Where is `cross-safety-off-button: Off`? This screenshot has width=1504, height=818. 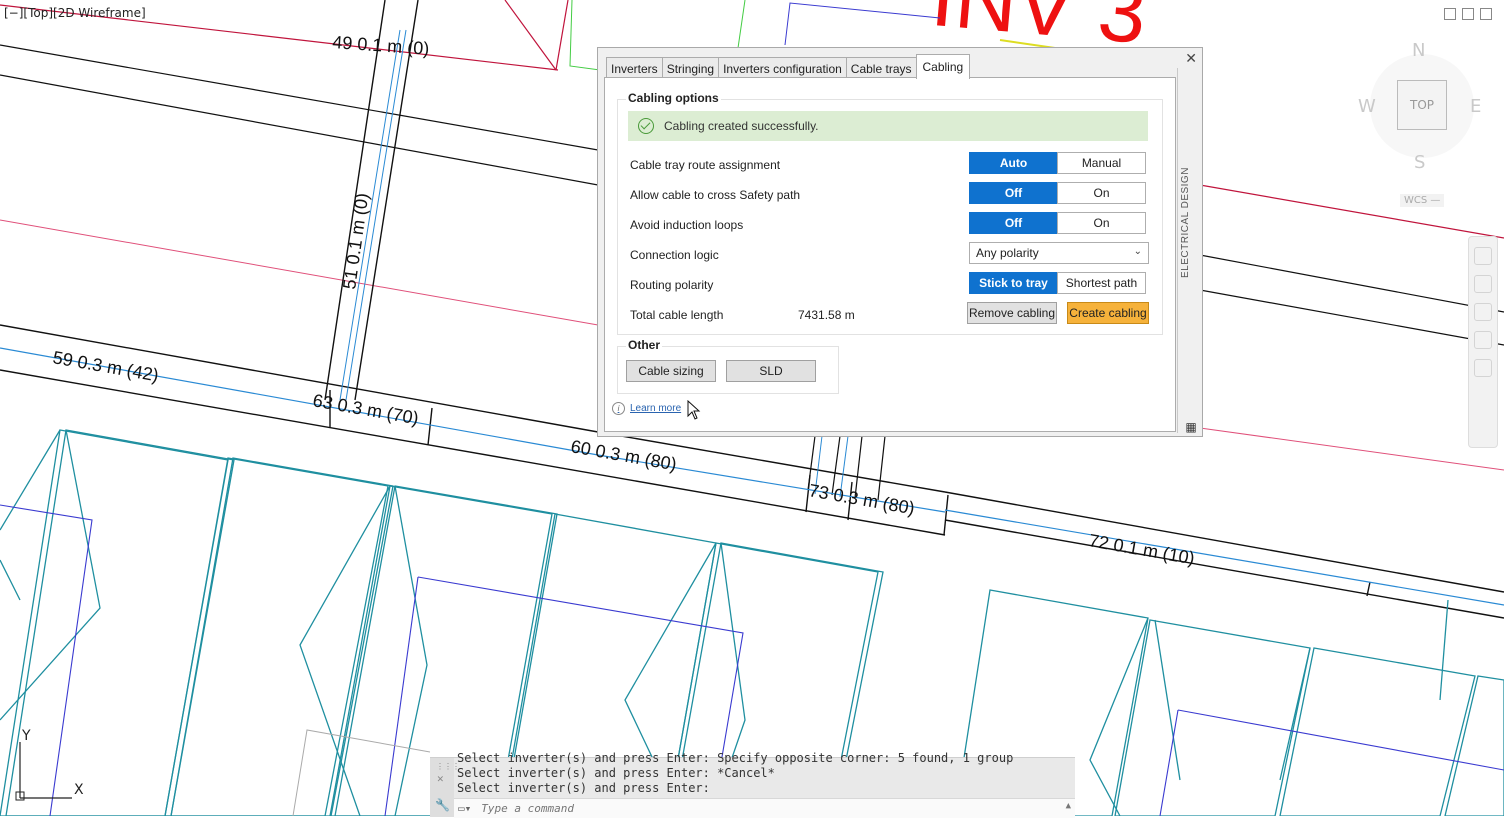
cross-safety-off-button: Off is located at coordinates (1013, 193).